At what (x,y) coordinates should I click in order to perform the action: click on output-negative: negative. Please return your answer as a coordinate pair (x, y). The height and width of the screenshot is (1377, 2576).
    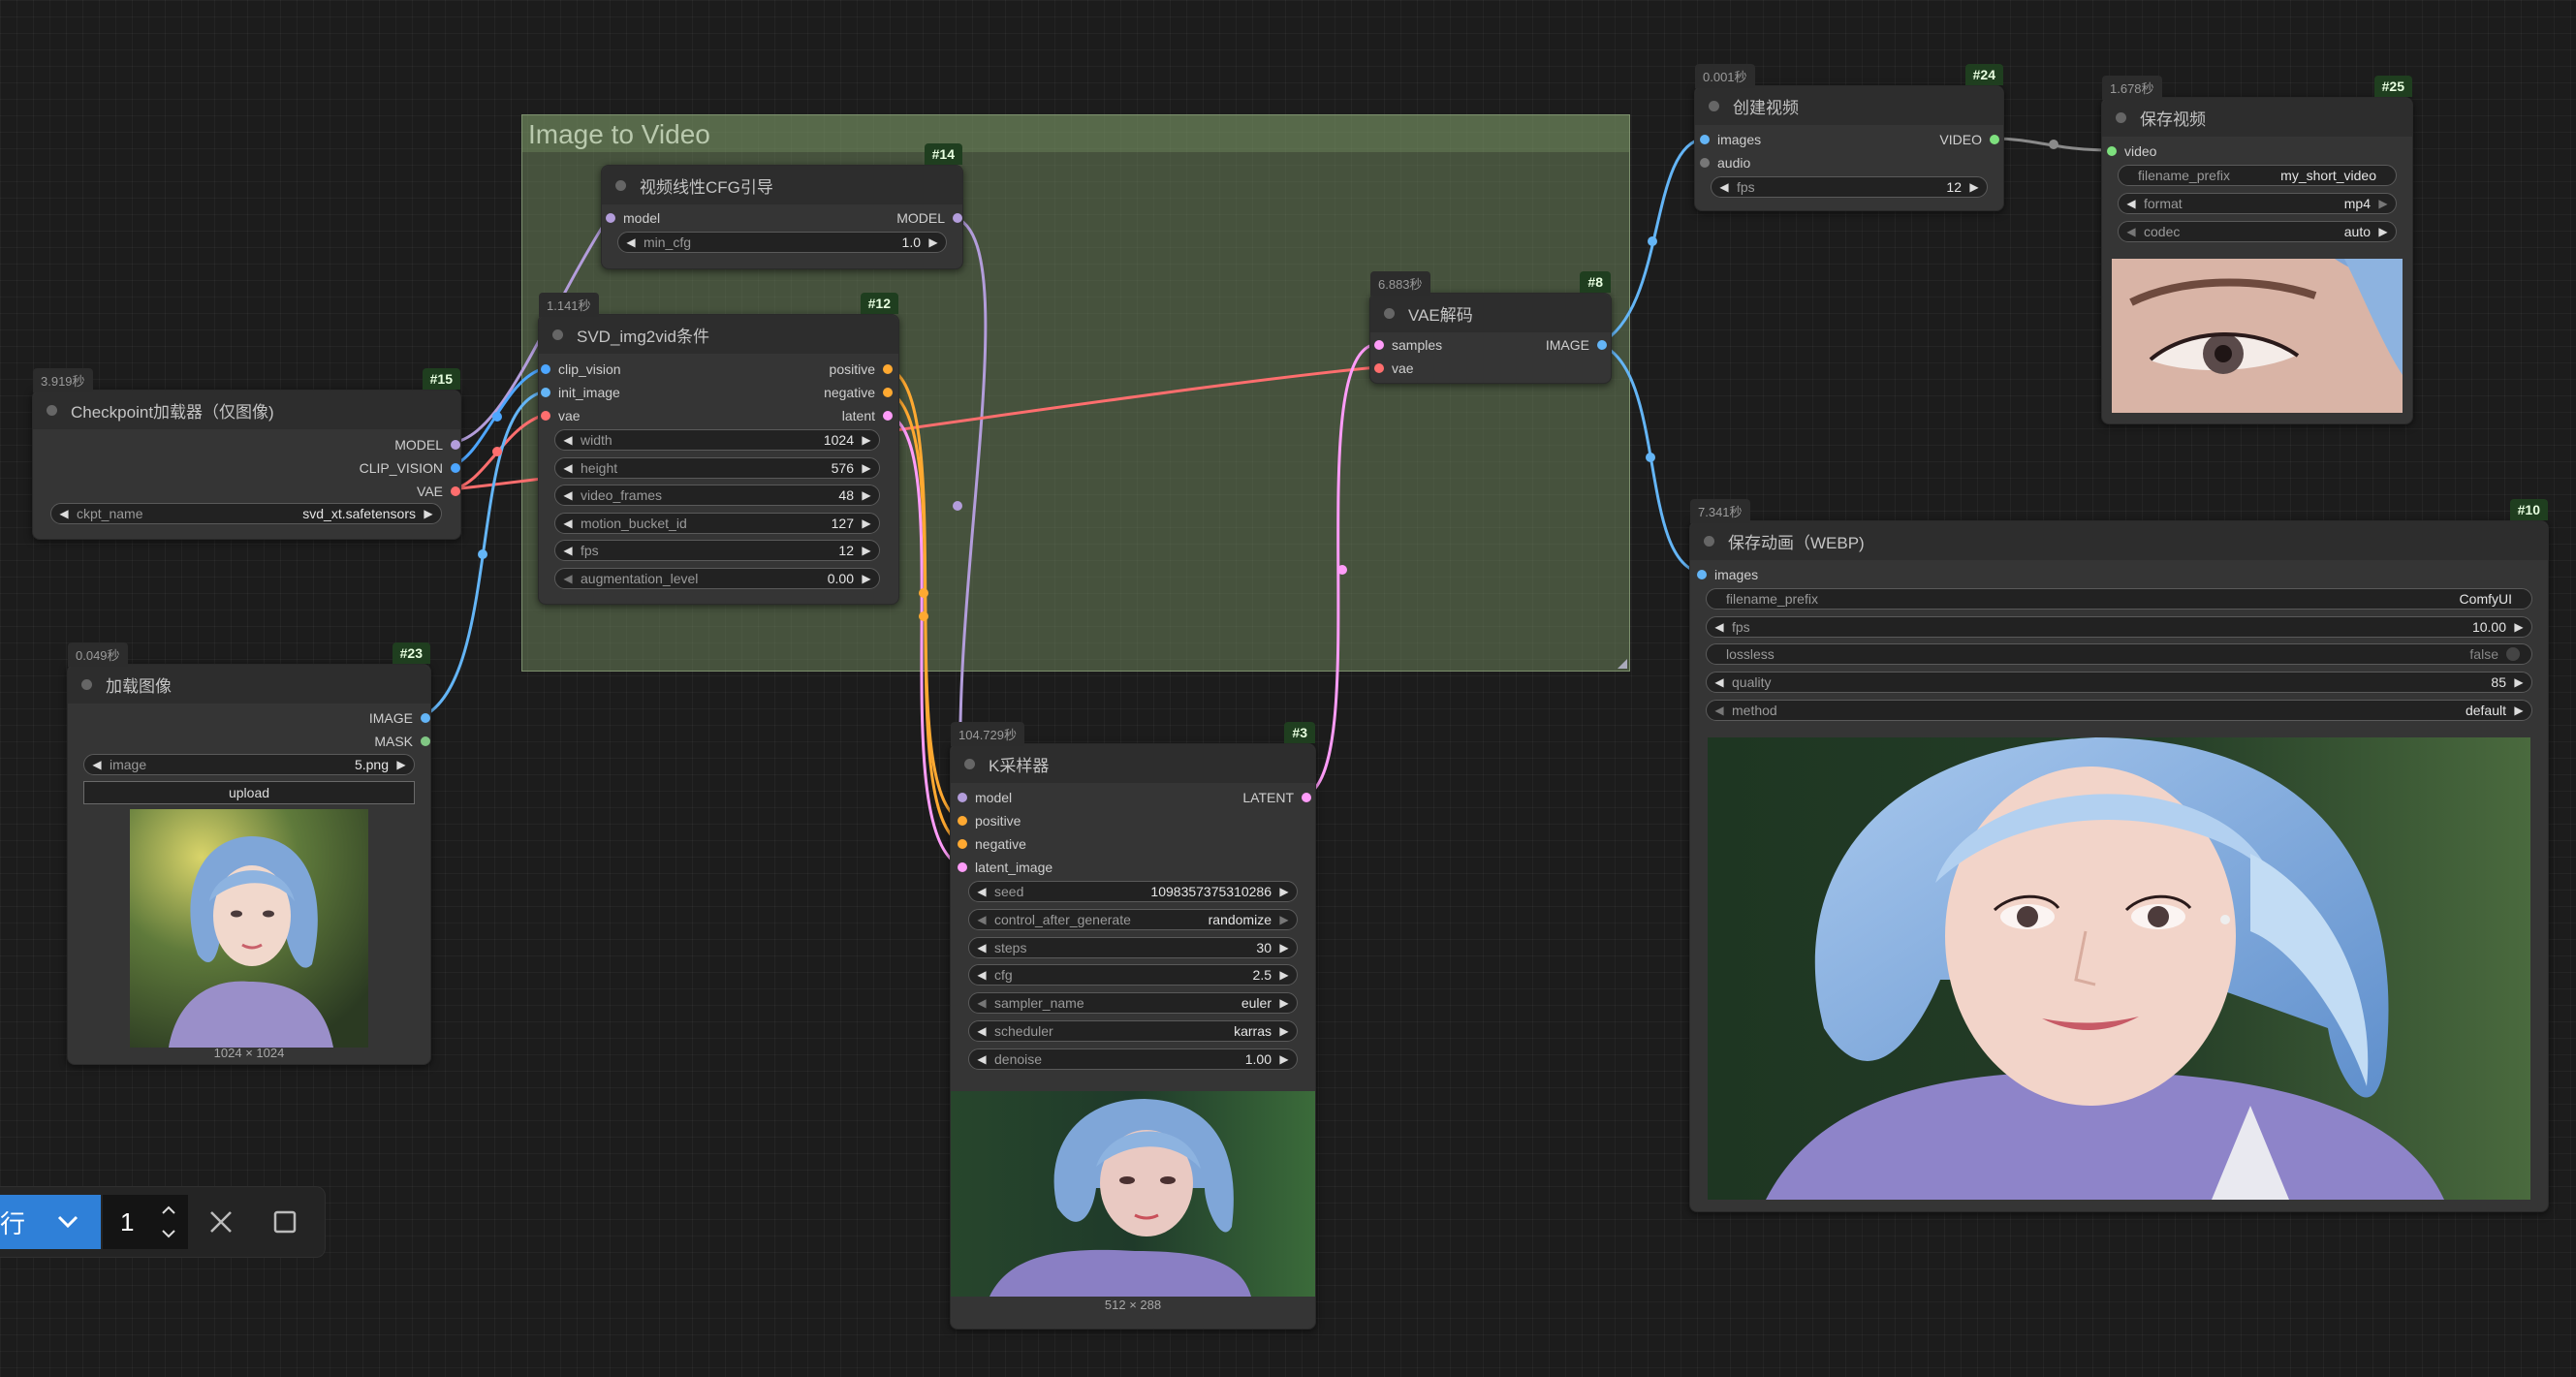
    Looking at the image, I should click on (858, 392).